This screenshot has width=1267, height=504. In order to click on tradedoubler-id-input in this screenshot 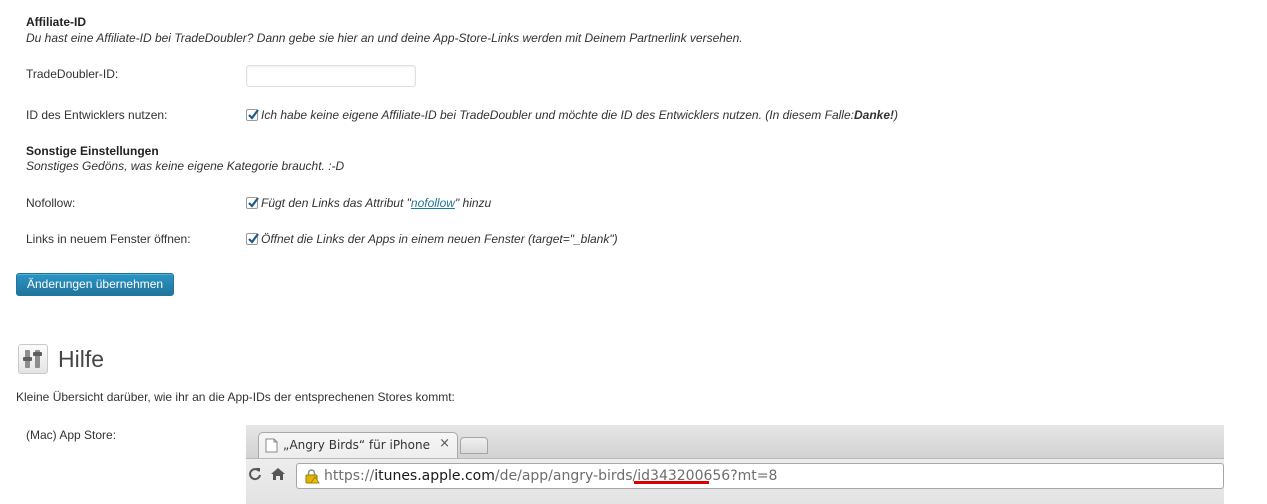, I will do `click(331, 76)`.